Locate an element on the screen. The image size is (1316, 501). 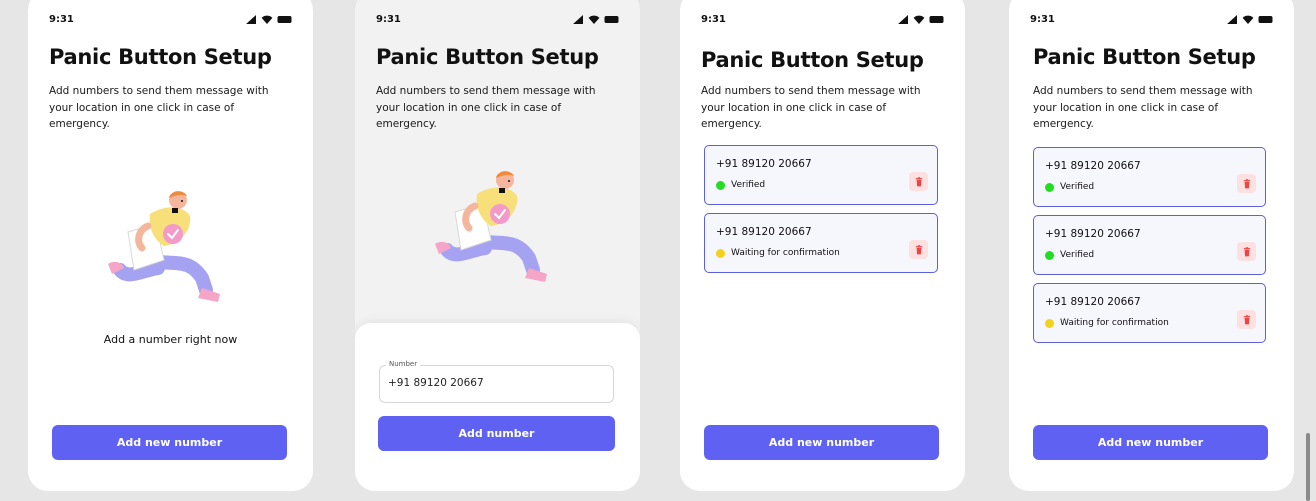
number-input is located at coordinates (496, 383).